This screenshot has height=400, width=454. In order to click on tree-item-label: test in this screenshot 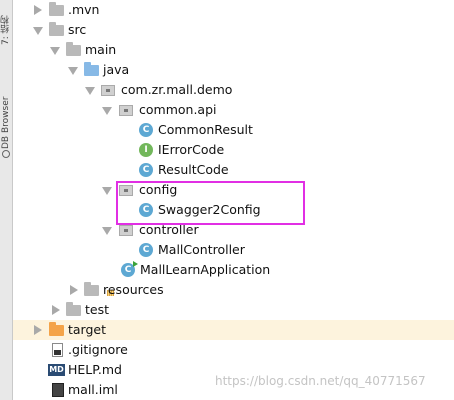, I will do `click(97, 309)`.